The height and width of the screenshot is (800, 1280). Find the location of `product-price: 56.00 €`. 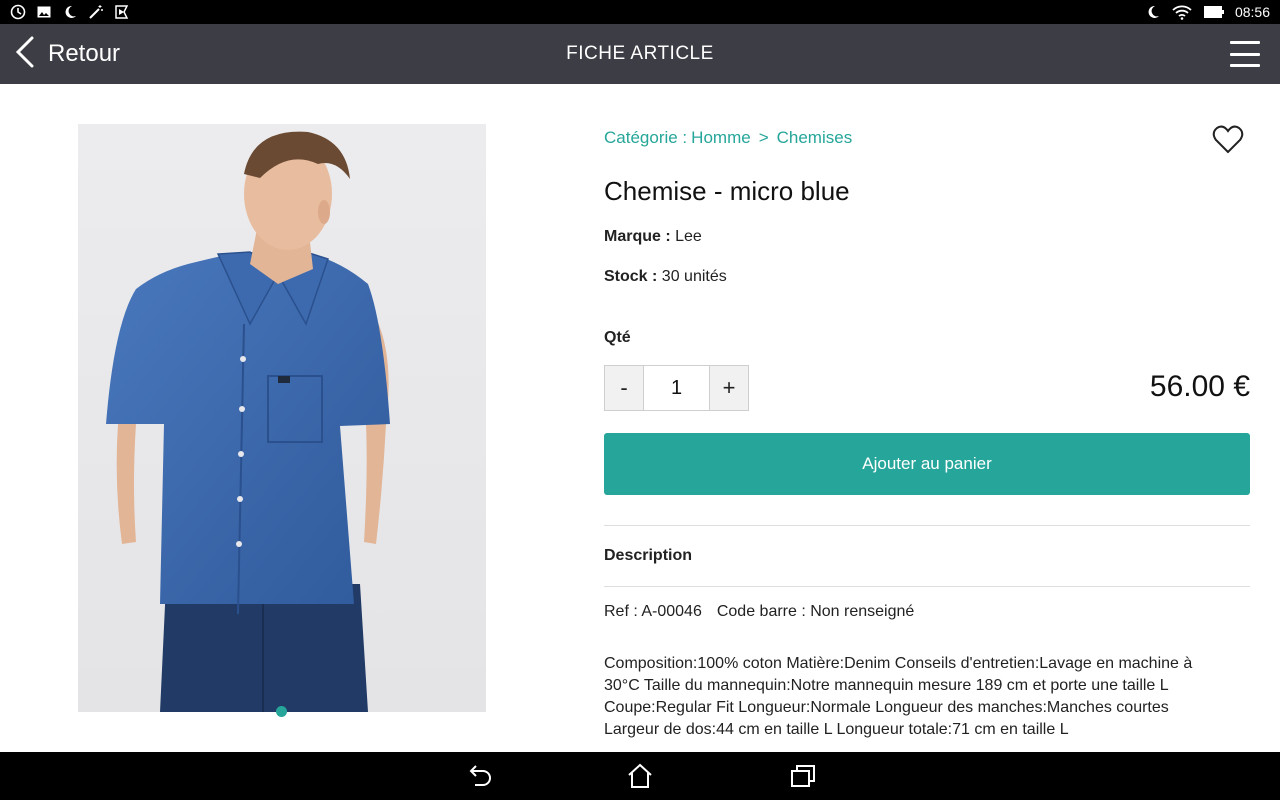

product-price: 56.00 € is located at coordinates (1199, 386).